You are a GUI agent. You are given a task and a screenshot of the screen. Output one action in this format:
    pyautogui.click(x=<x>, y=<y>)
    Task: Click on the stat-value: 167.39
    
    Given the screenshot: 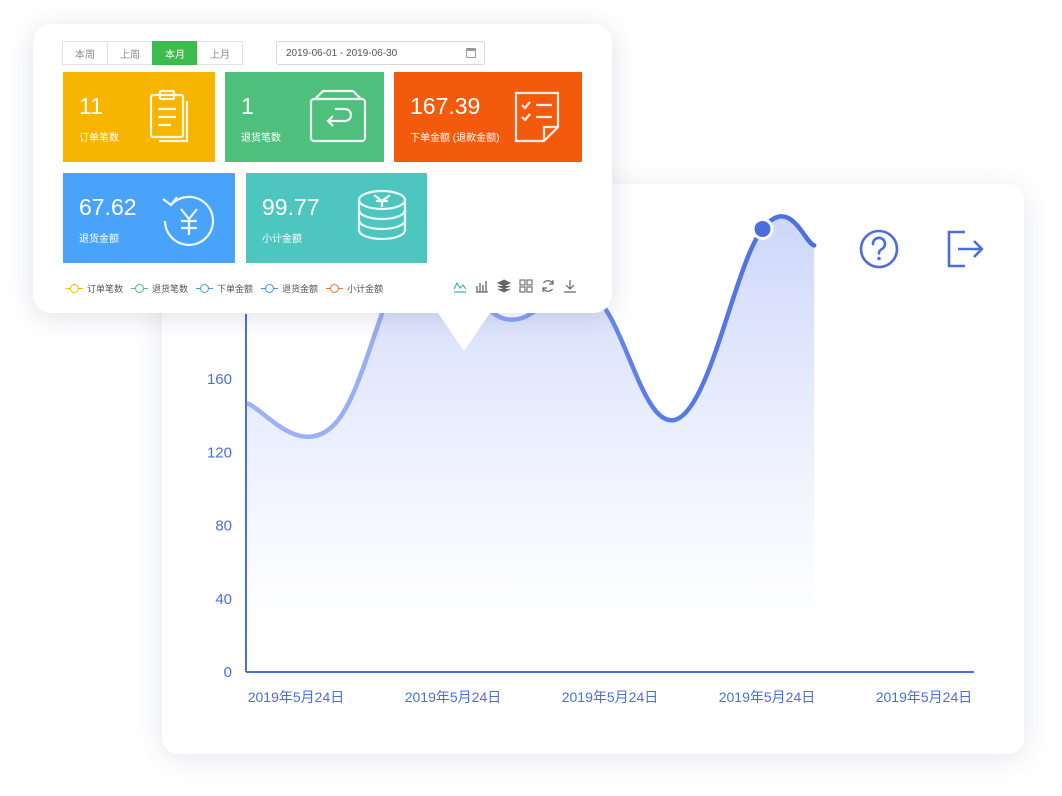 What is the action you would take?
    pyautogui.click(x=445, y=106)
    